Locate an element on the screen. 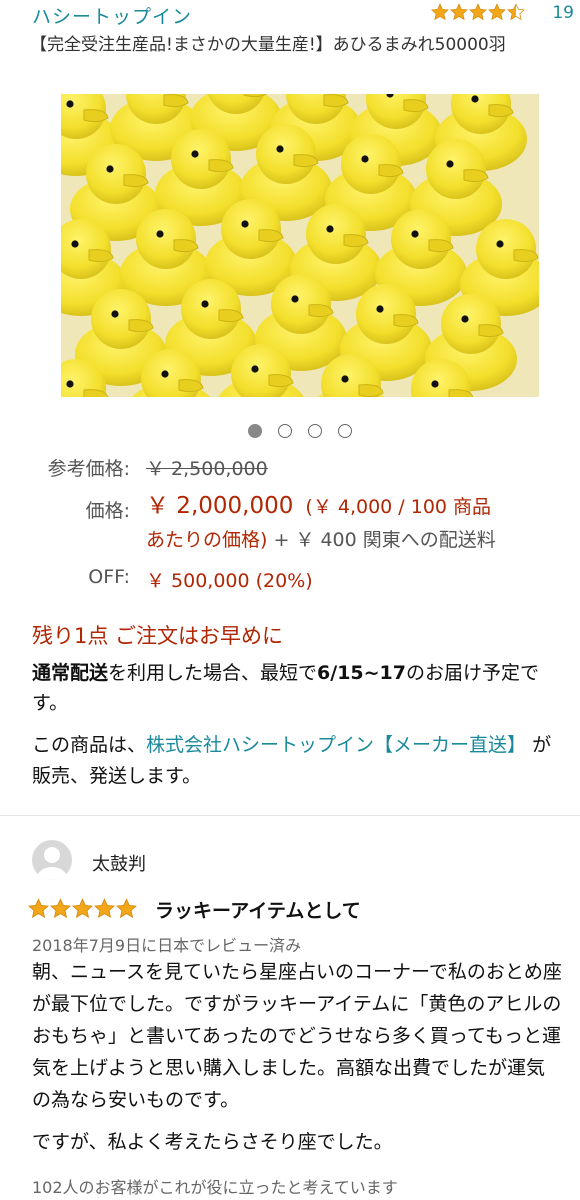 This screenshot has width=580, height=1200. off-value: ￥ 500,000 (20%) is located at coordinates (229, 581).